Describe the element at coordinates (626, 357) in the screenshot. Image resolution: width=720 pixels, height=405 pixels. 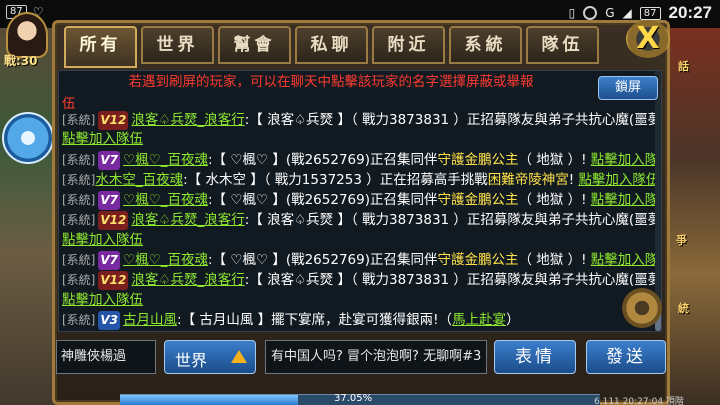
I see `send-button: 發送` at that location.